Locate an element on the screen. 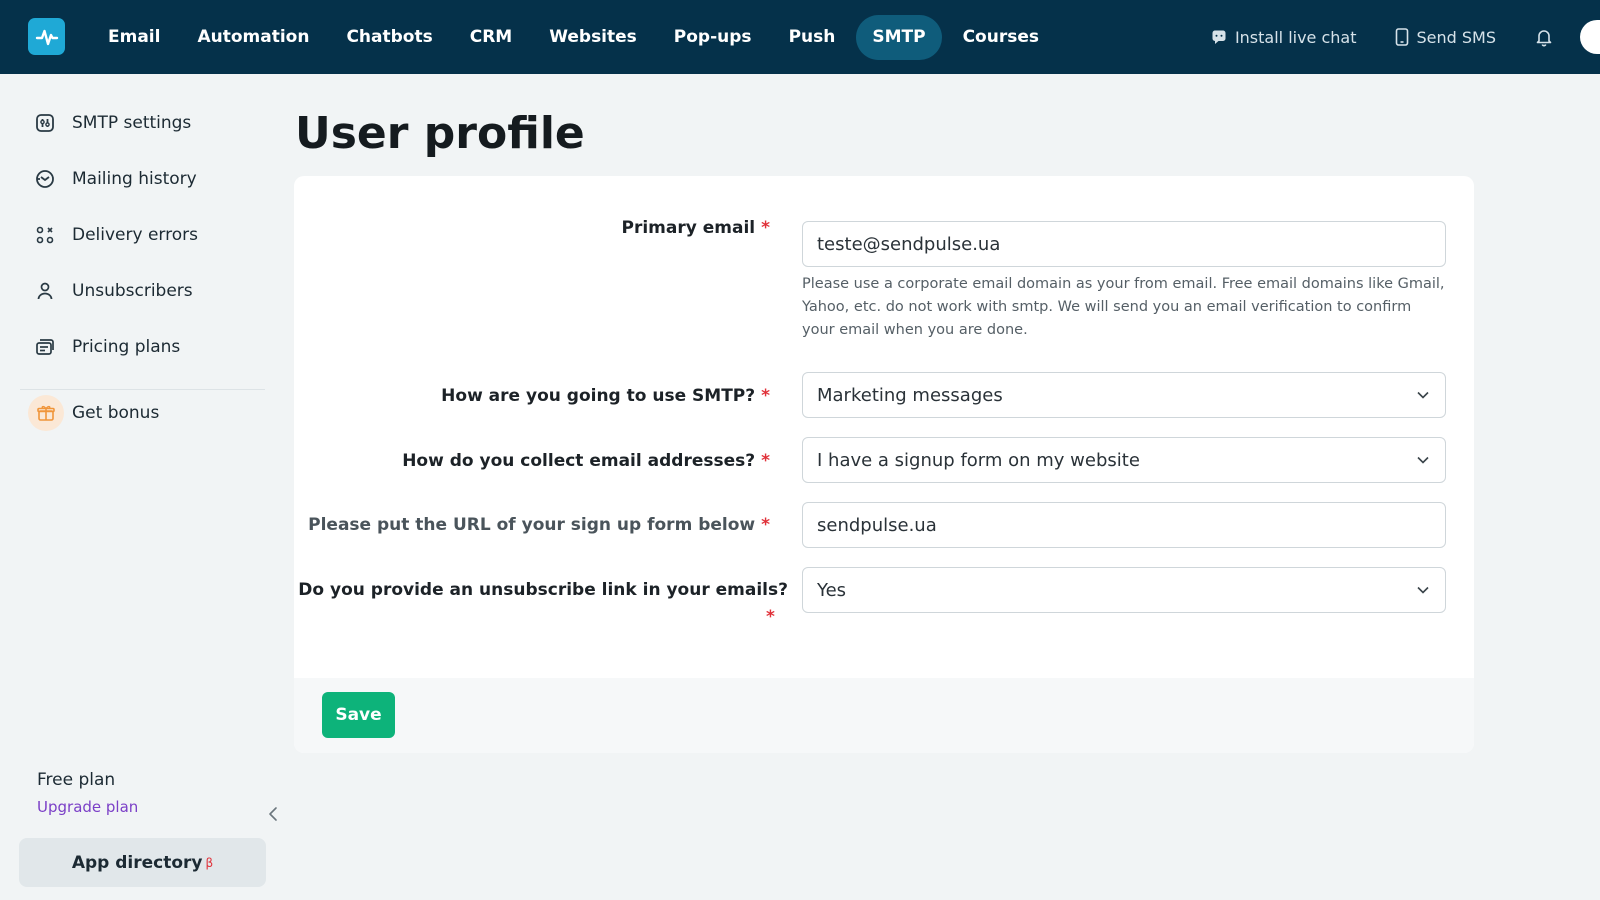 The image size is (1600, 900). save-button: Save is located at coordinates (358, 715).